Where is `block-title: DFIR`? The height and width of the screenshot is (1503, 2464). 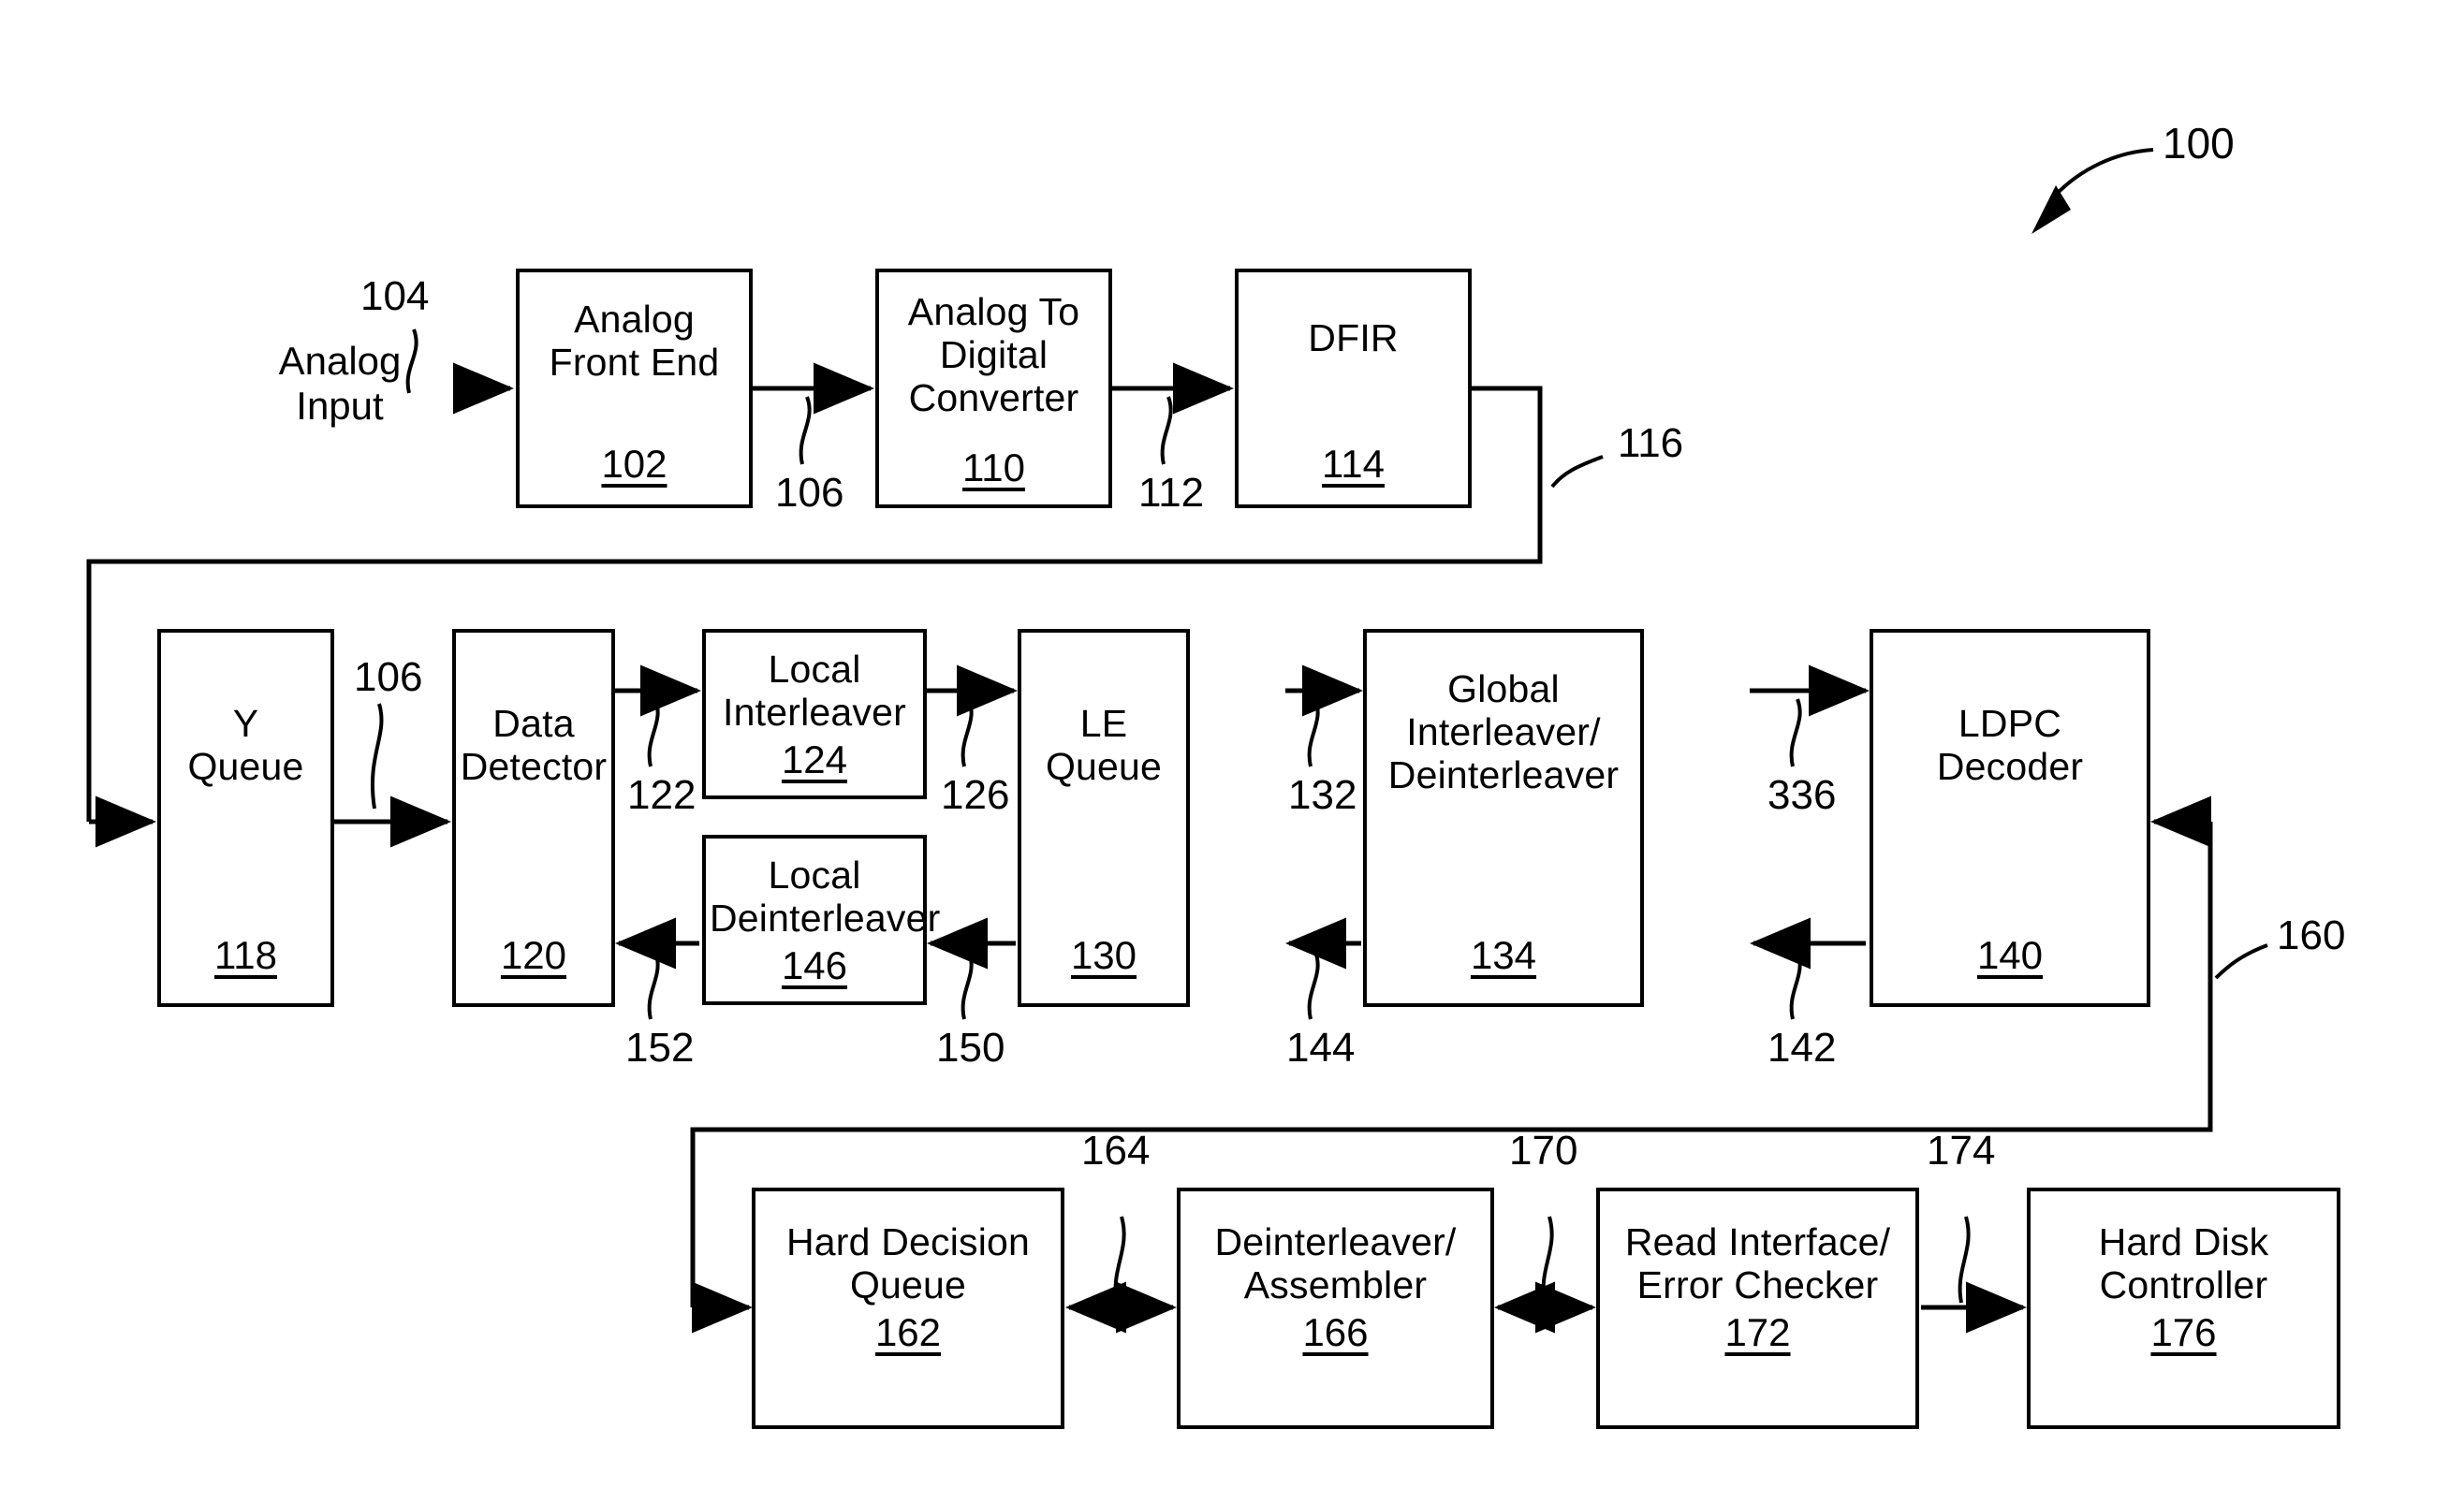
block-title: DFIR is located at coordinates (1353, 337).